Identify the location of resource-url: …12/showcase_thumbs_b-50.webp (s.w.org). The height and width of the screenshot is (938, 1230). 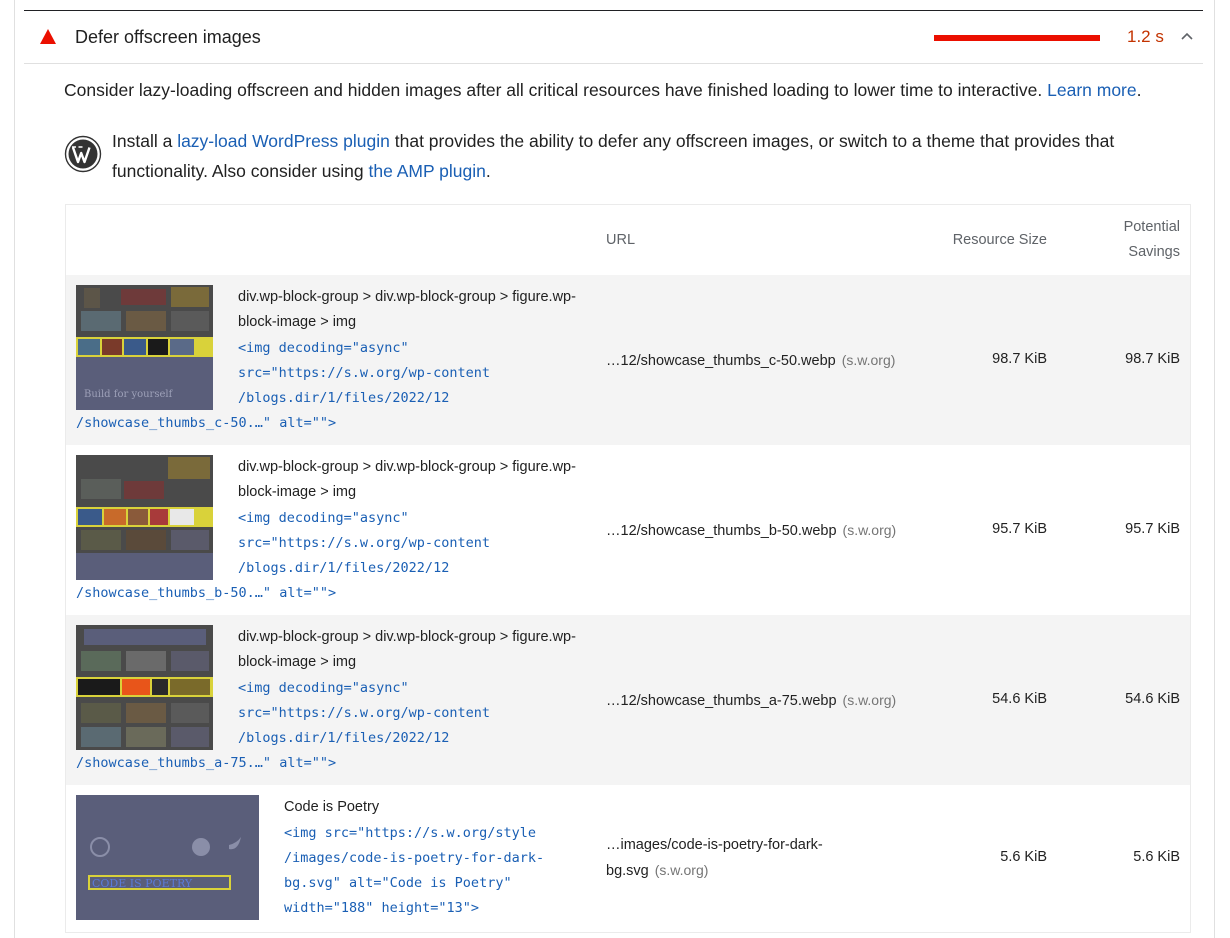
(751, 531).